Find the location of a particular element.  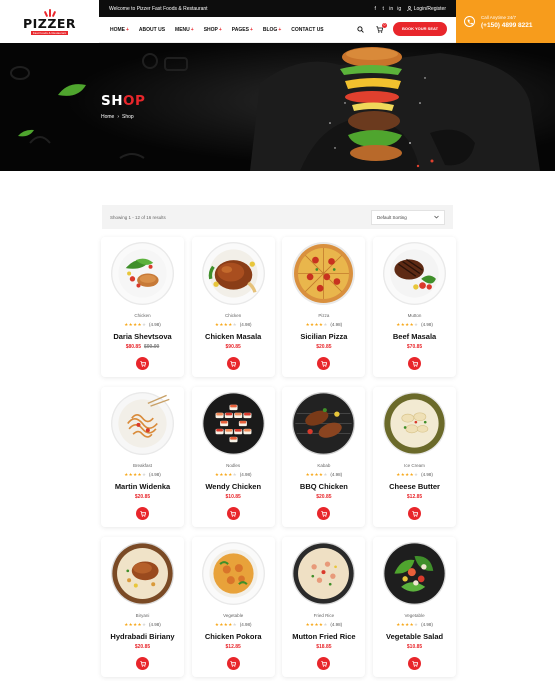

product-card: Ice Cream ★ ★ ★ ★ ★ (4.98) Cheese Butter $12.85 is located at coordinates (415, 457).